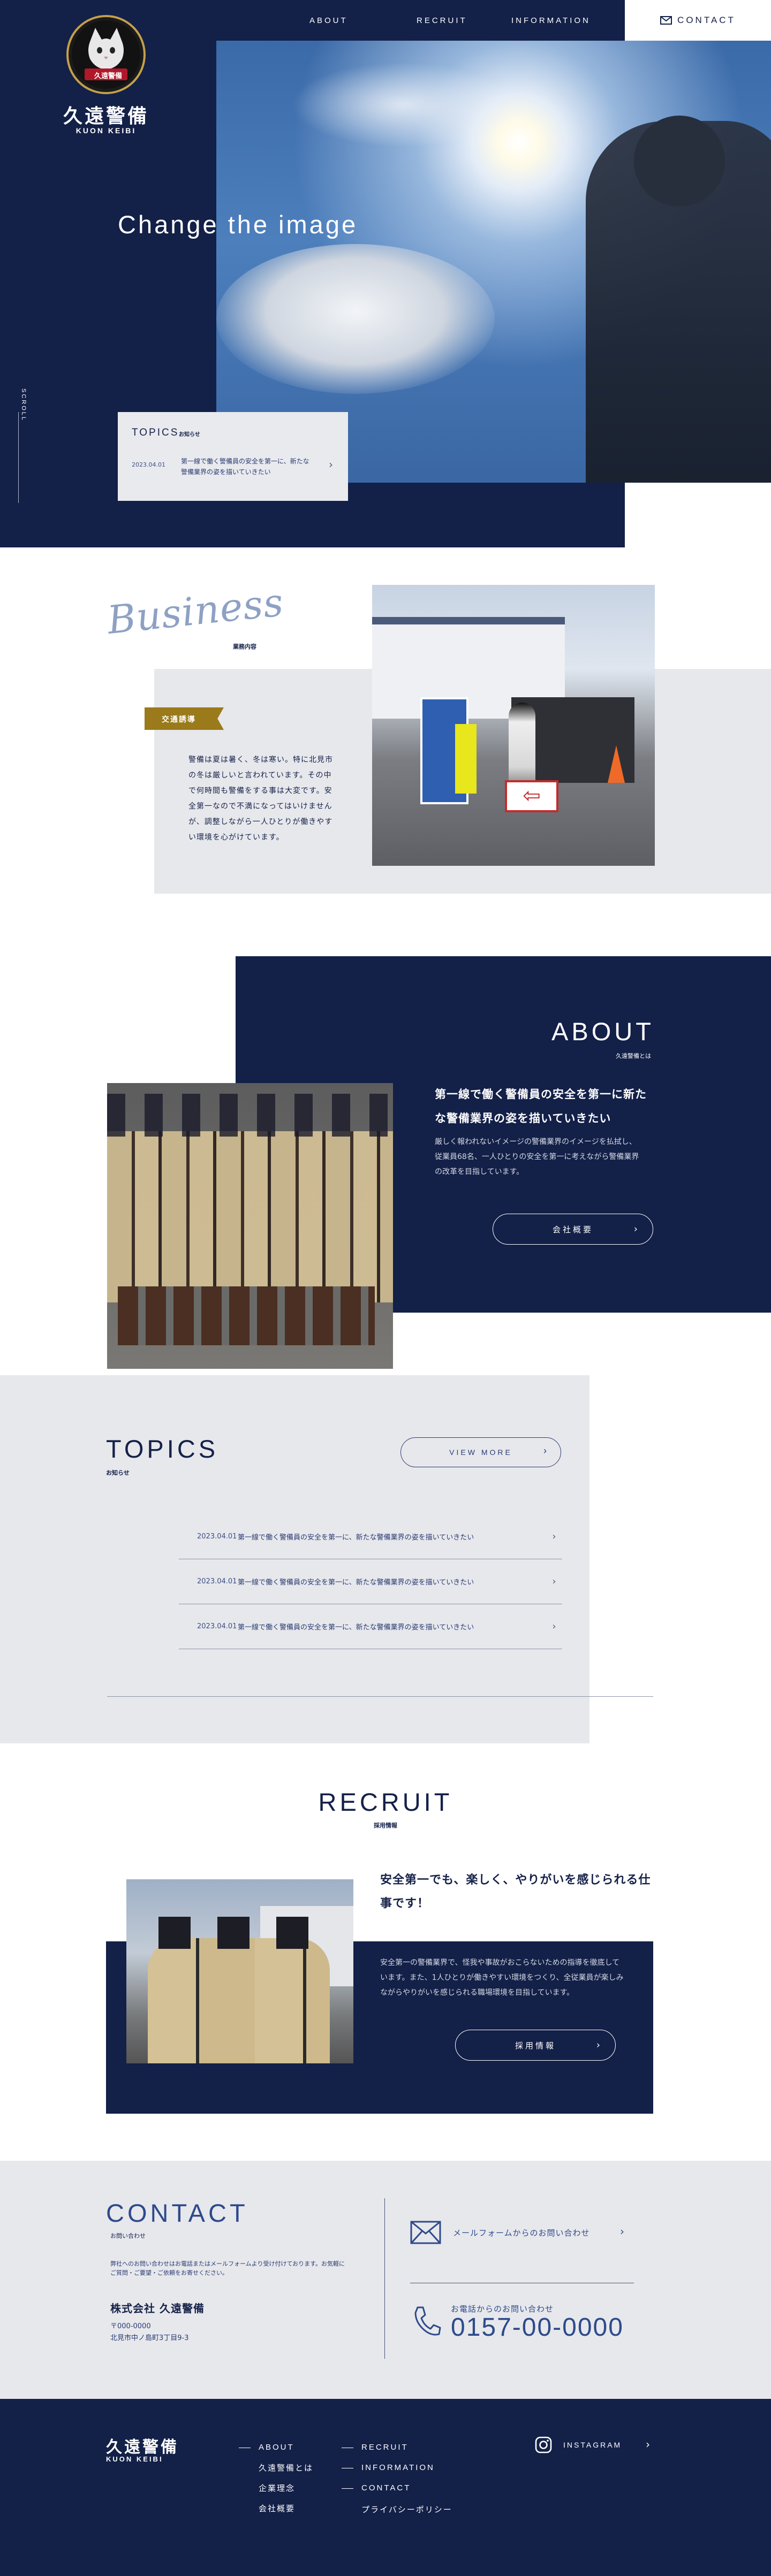 Image resolution: width=771 pixels, height=2576 pixels. What do you see at coordinates (277, 2508) in the screenshot?
I see `footer-link-company: 会社概要` at bounding box center [277, 2508].